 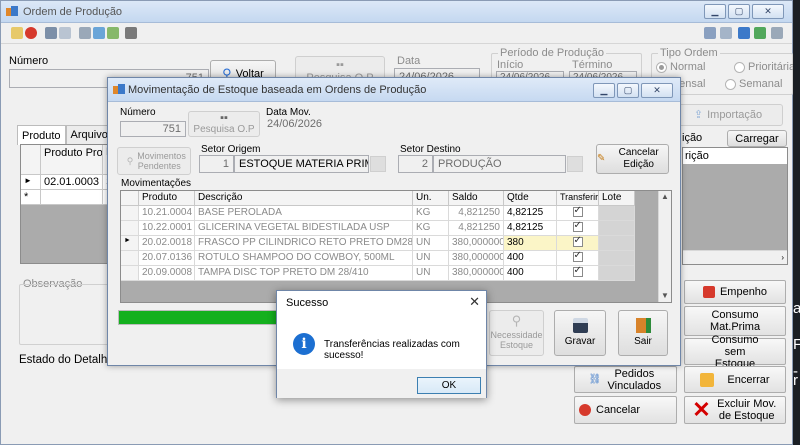 What do you see at coordinates (726, 33) in the screenshot?
I see `search-icon` at bounding box center [726, 33].